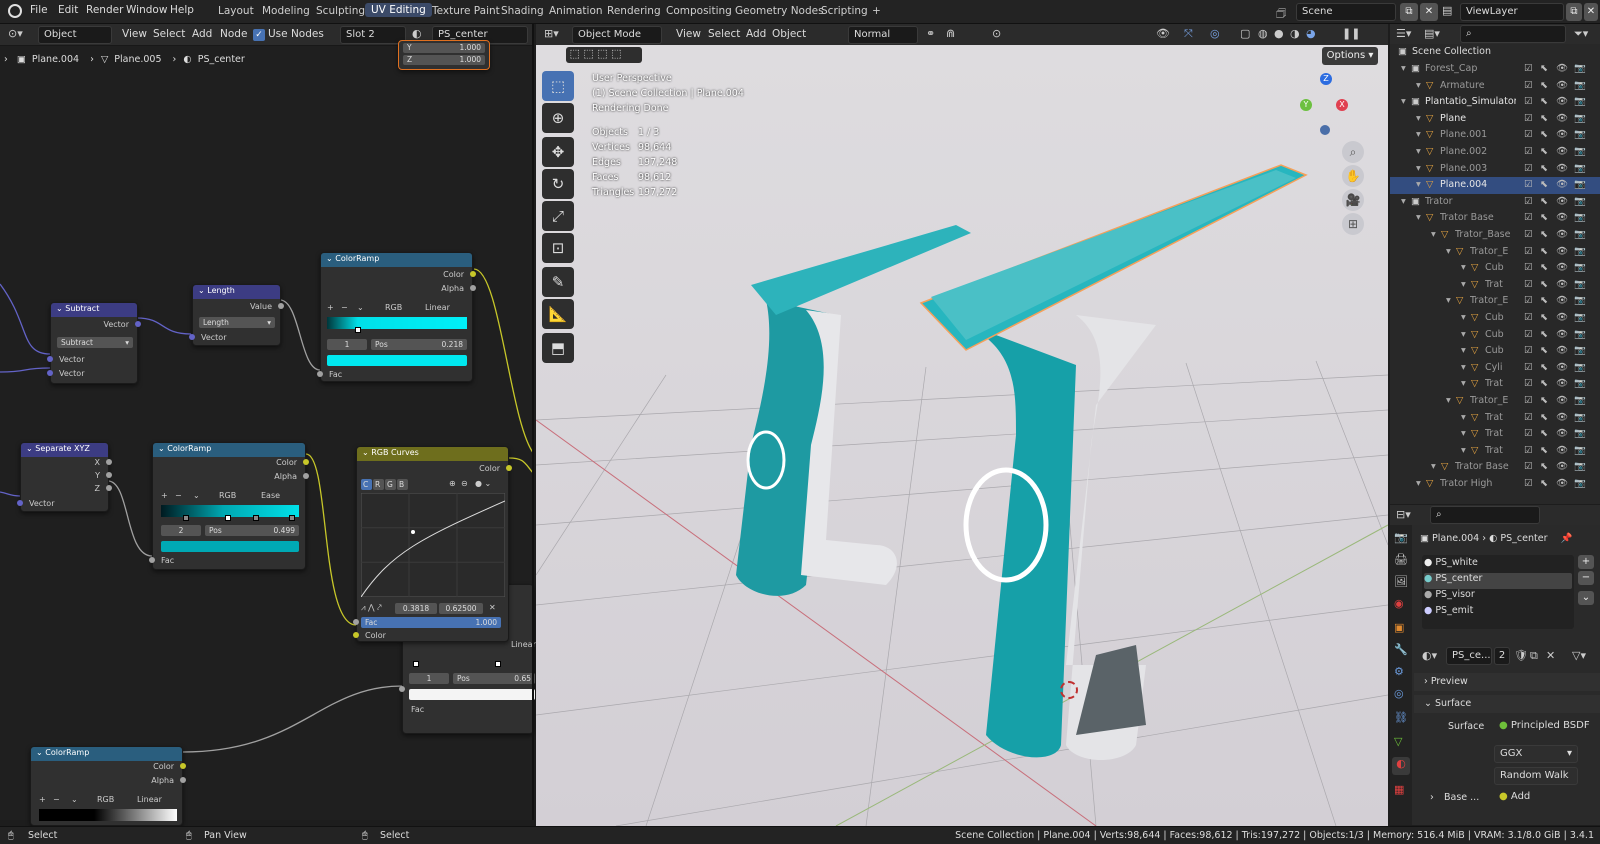 The width and height of the screenshot is (1600, 844). What do you see at coordinates (930, 33) in the screenshot?
I see `pivot-icon: ⚭` at bounding box center [930, 33].